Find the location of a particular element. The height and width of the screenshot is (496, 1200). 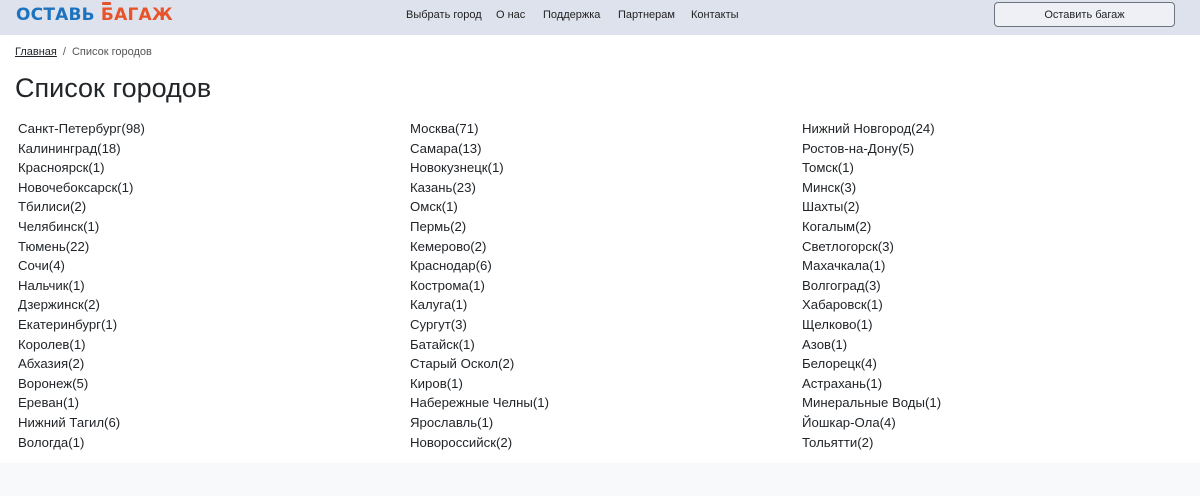

city-link: Кострома(1) is located at coordinates (590, 286).